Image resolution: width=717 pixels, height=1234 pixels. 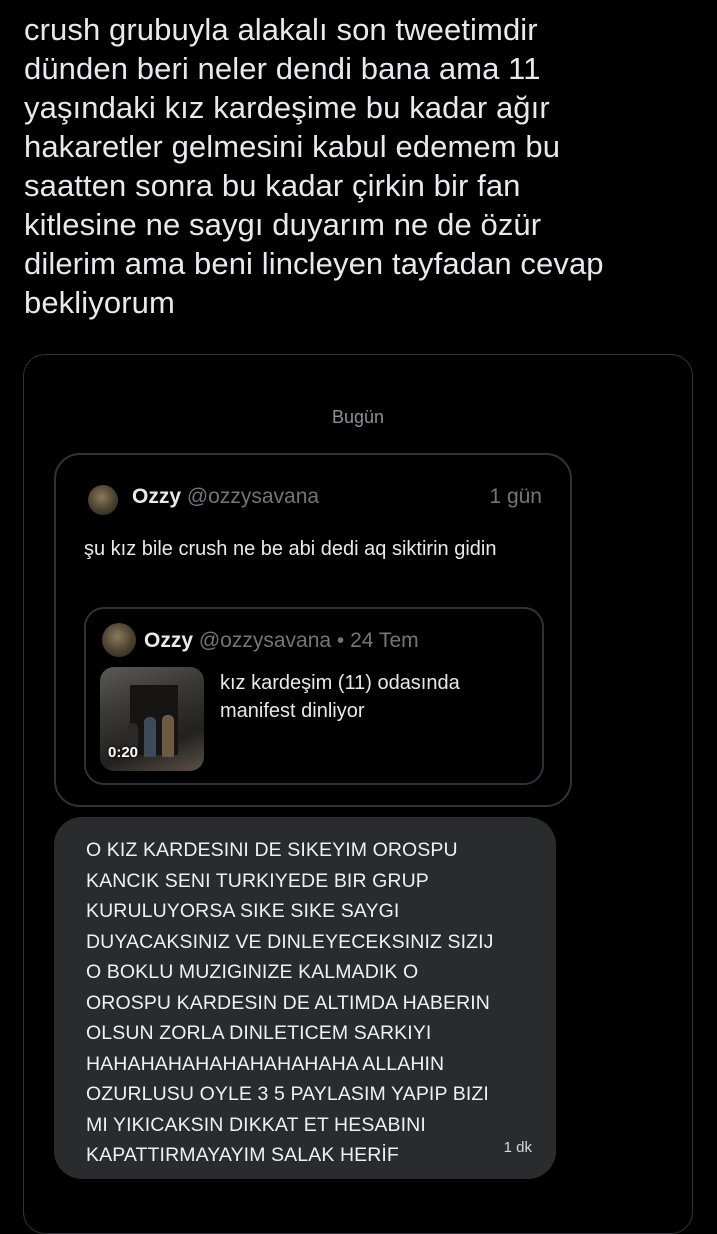 What do you see at coordinates (515, 496) in the screenshot?
I see `tweet-timestamp: 1 gün` at bounding box center [515, 496].